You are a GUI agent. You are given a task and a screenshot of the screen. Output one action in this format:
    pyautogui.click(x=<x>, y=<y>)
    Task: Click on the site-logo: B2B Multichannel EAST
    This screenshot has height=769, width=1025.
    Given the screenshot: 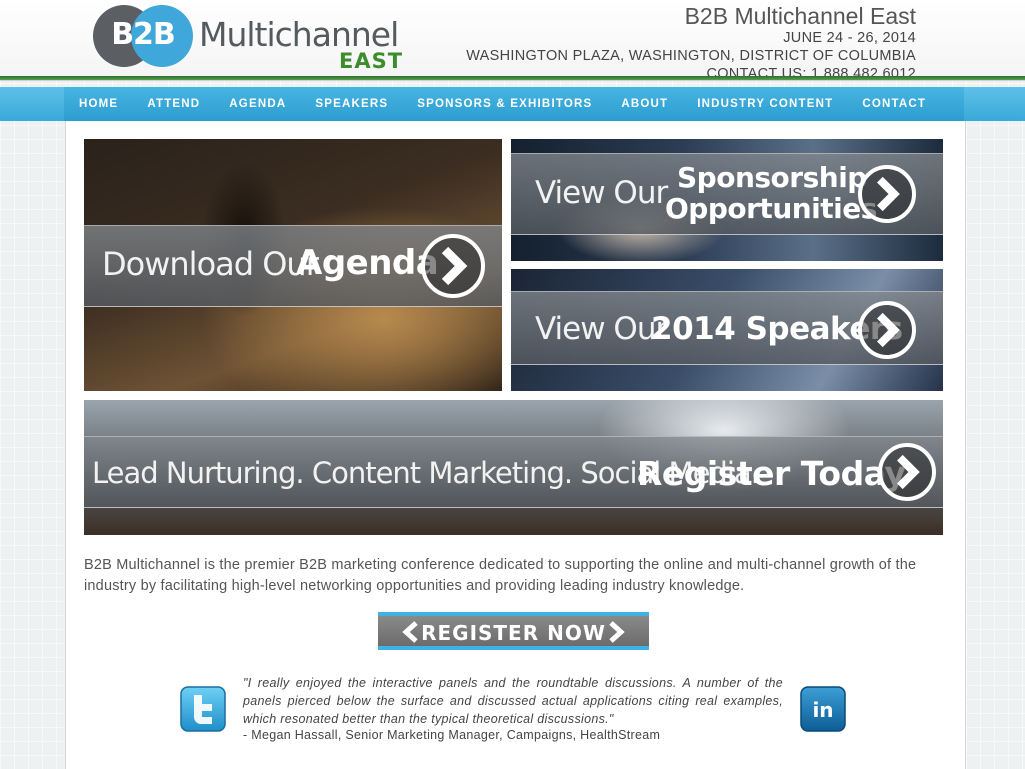 What is the action you would take?
    pyautogui.click(x=248, y=39)
    